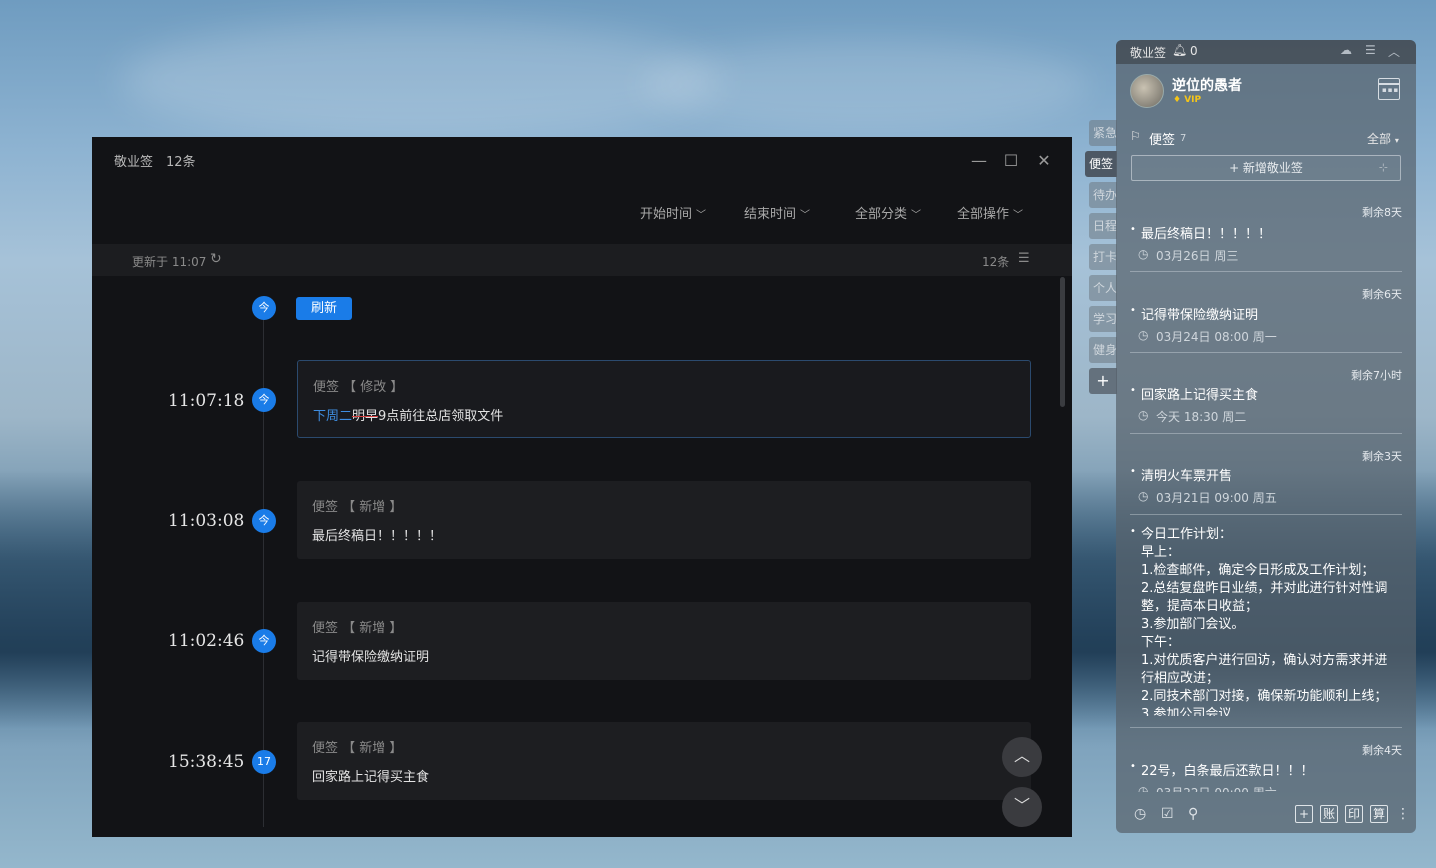 The width and height of the screenshot is (1436, 868). Describe the element at coordinates (206, 521) in the screenshot. I see `entry-time: 11:03:08` at that location.